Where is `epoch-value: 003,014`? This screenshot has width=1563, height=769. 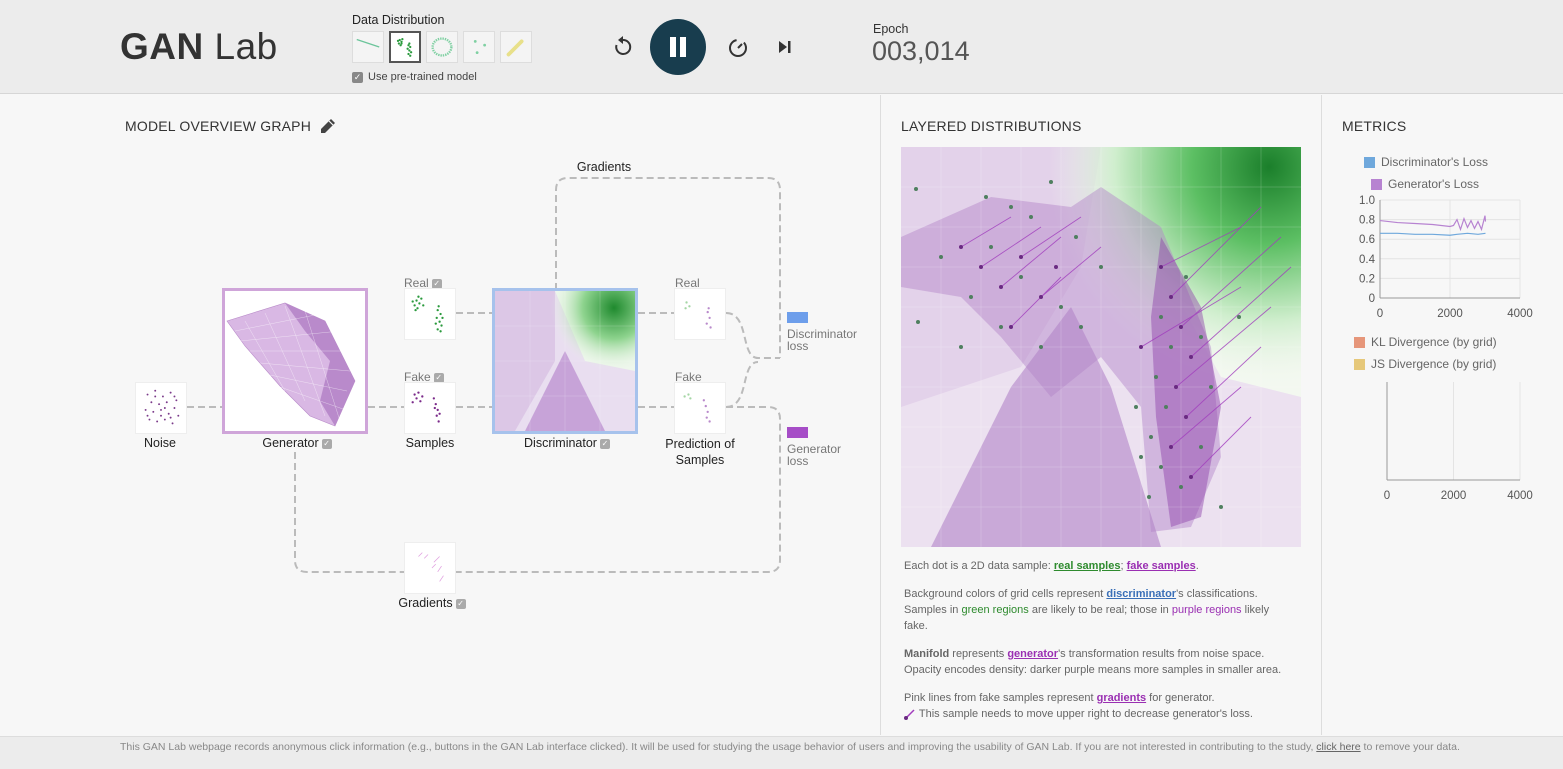 epoch-value: 003,014 is located at coordinates (921, 51).